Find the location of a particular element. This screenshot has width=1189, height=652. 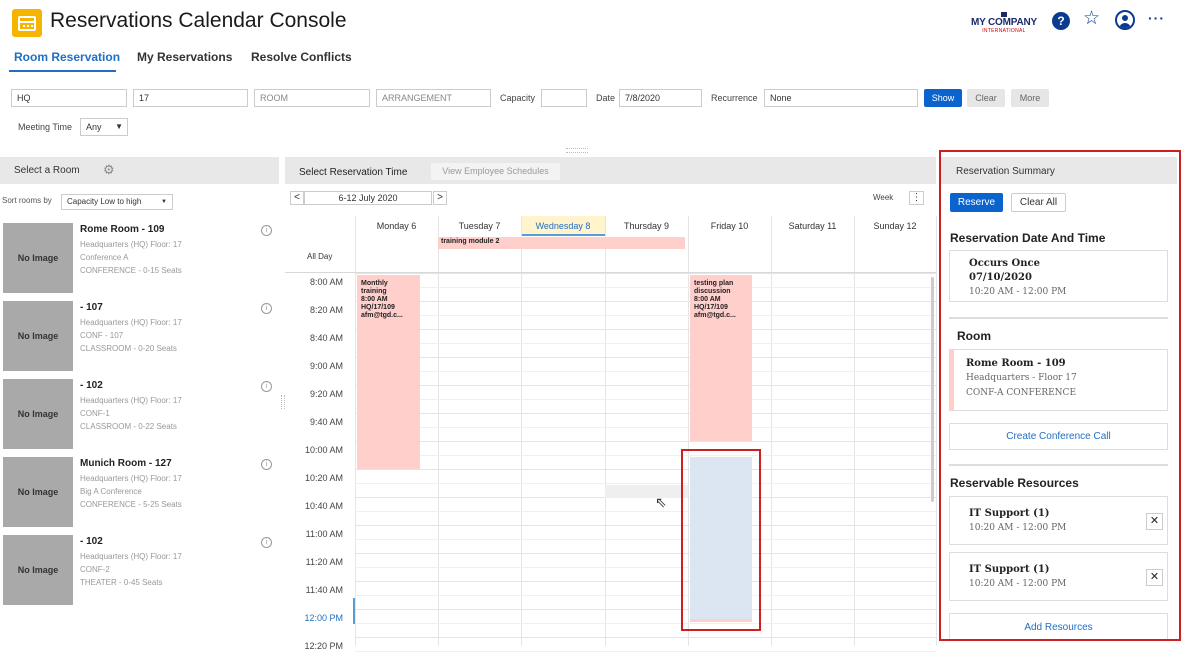

sort-label: Sort rooms by is located at coordinates (27, 200).